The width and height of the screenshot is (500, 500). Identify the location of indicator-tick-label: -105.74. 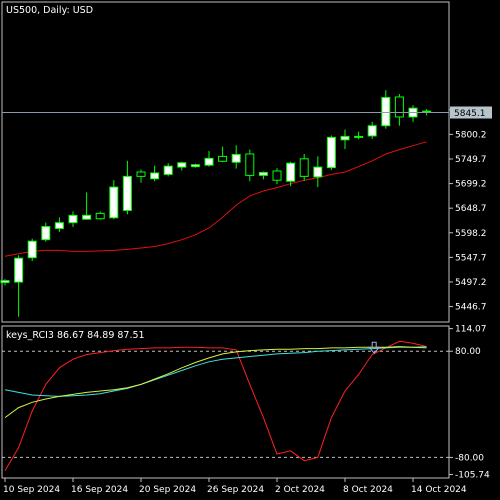
(472, 476).